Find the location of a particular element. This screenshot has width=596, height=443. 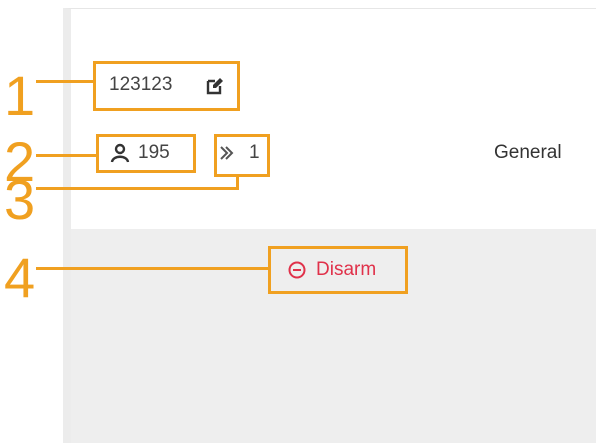

callout-number-4: 4 is located at coordinates (20, 277).